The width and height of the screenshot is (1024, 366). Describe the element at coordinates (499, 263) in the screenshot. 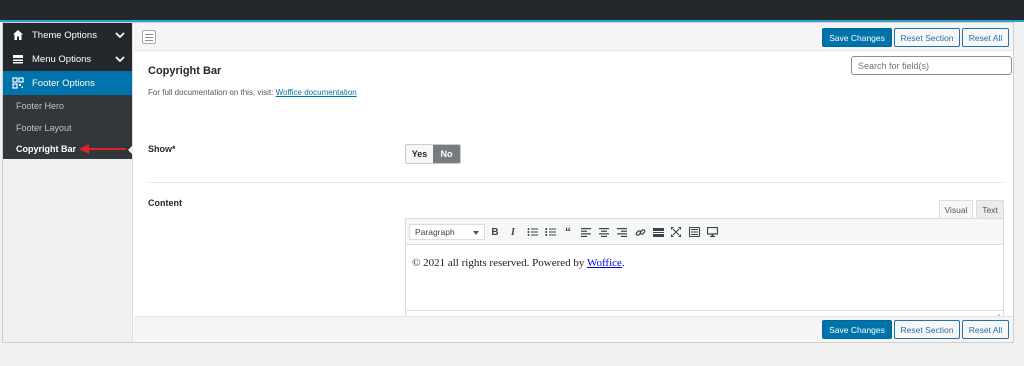

I see `editor-text: © 2021 all rights reserved. Powered by` at that location.